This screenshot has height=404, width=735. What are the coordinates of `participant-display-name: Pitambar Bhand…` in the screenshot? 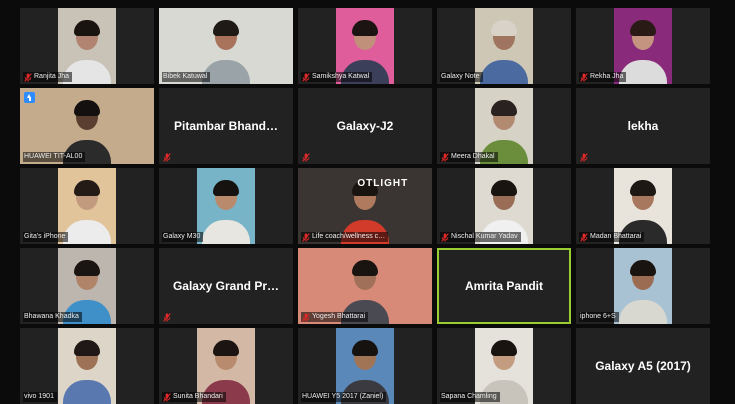 It's located at (225, 126).